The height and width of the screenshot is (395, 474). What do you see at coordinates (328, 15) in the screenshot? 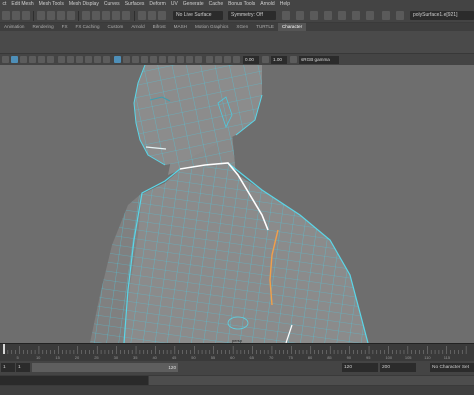
I see `transform-icon` at bounding box center [328, 15].